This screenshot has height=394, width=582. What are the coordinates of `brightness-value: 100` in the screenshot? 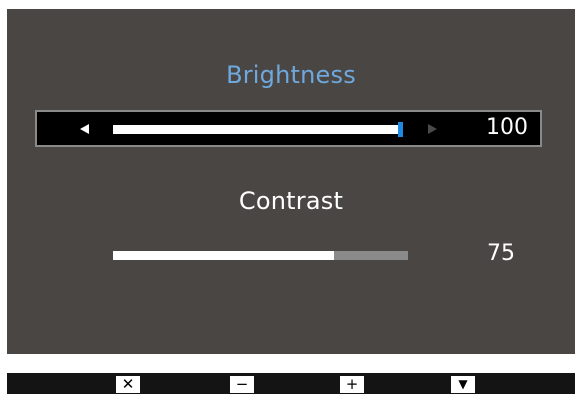 It's located at (507, 127).